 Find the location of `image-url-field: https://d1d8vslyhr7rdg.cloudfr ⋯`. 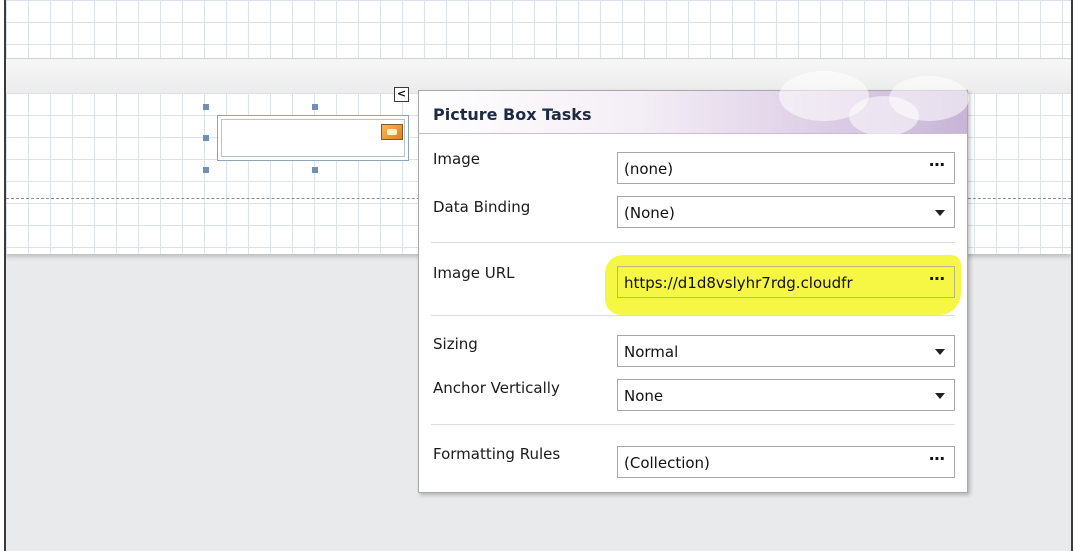

image-url-field: https://d1d8vslyhr7rdg.cloudfr ⋯ is located at coordinates (786, 282).